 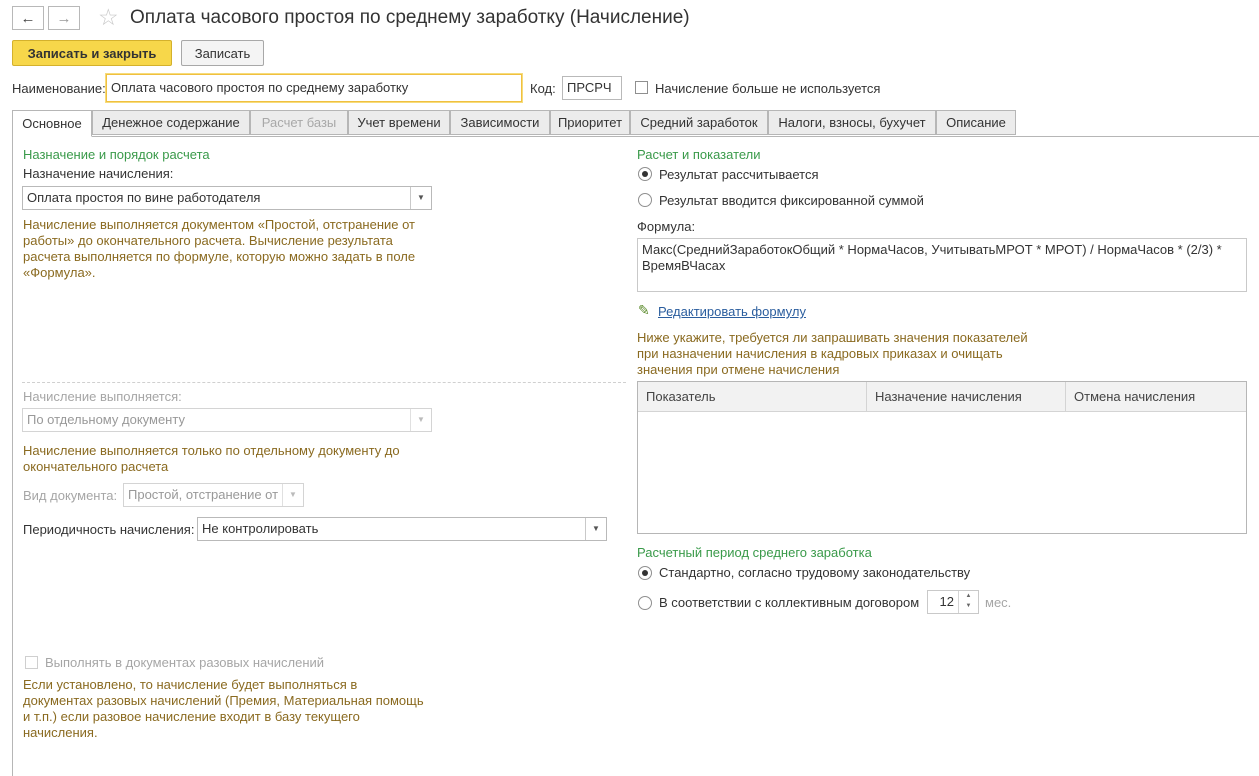 I want to click on radio-standard, so click(x=645, y=573).